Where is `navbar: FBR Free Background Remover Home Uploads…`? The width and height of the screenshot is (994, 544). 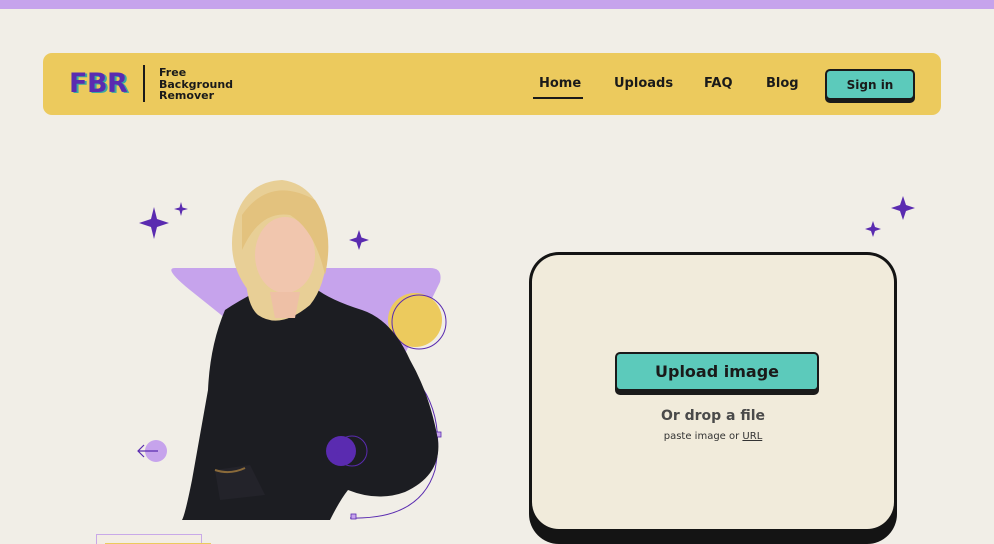 navbar: FBR Free Background Remover Home Uploads… is located at coordinates (492, 84).